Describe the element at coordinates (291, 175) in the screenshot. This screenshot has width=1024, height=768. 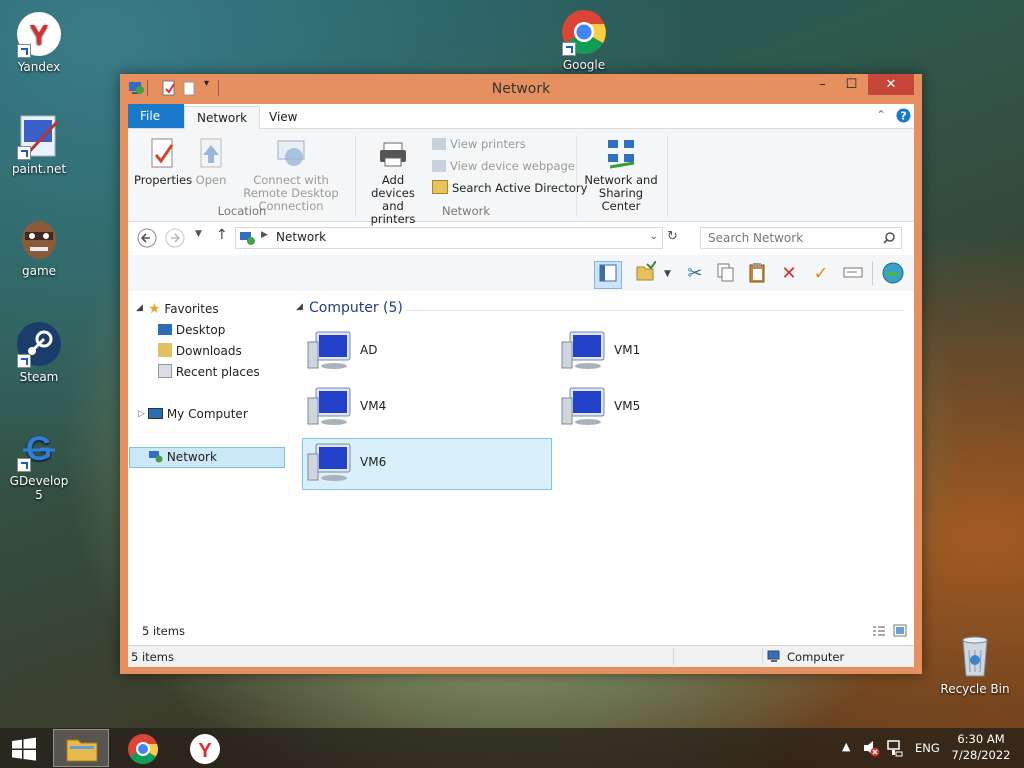
I see `connect-remote-button: Connect with Remote Desktop Connection` at that location.